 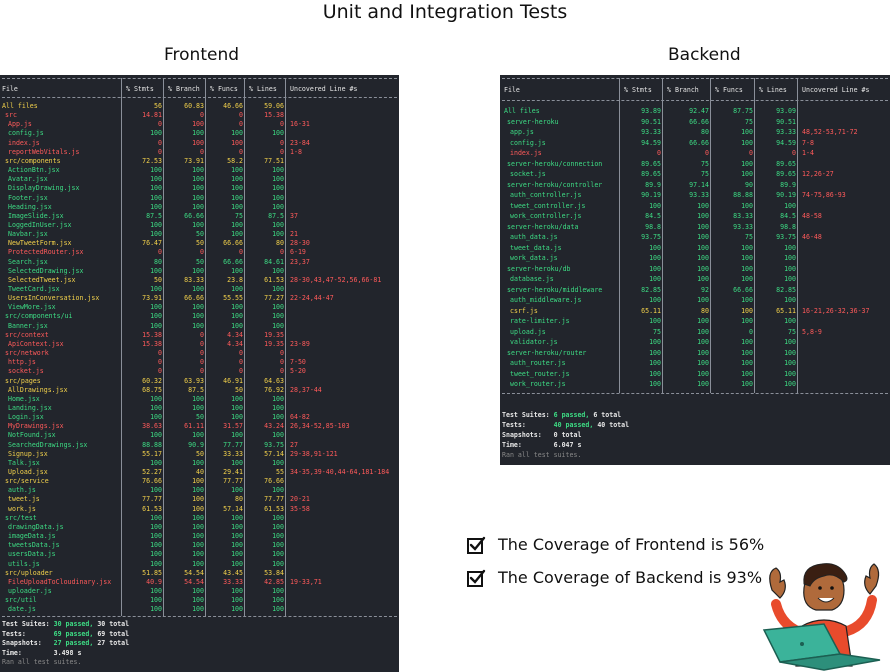 What do you see at coordinates (199, 417) in the screenshot?
I see `coverage-row: Login.jsx 100 50 100 100 64-82` at bounding box center [199, 417].